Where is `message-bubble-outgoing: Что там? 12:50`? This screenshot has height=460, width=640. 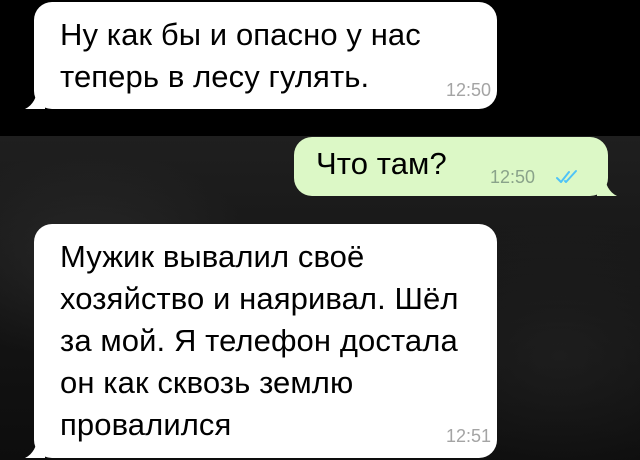
message-bubble-outgoing: Что там? 12:50 is located at coordinates (455, 166).